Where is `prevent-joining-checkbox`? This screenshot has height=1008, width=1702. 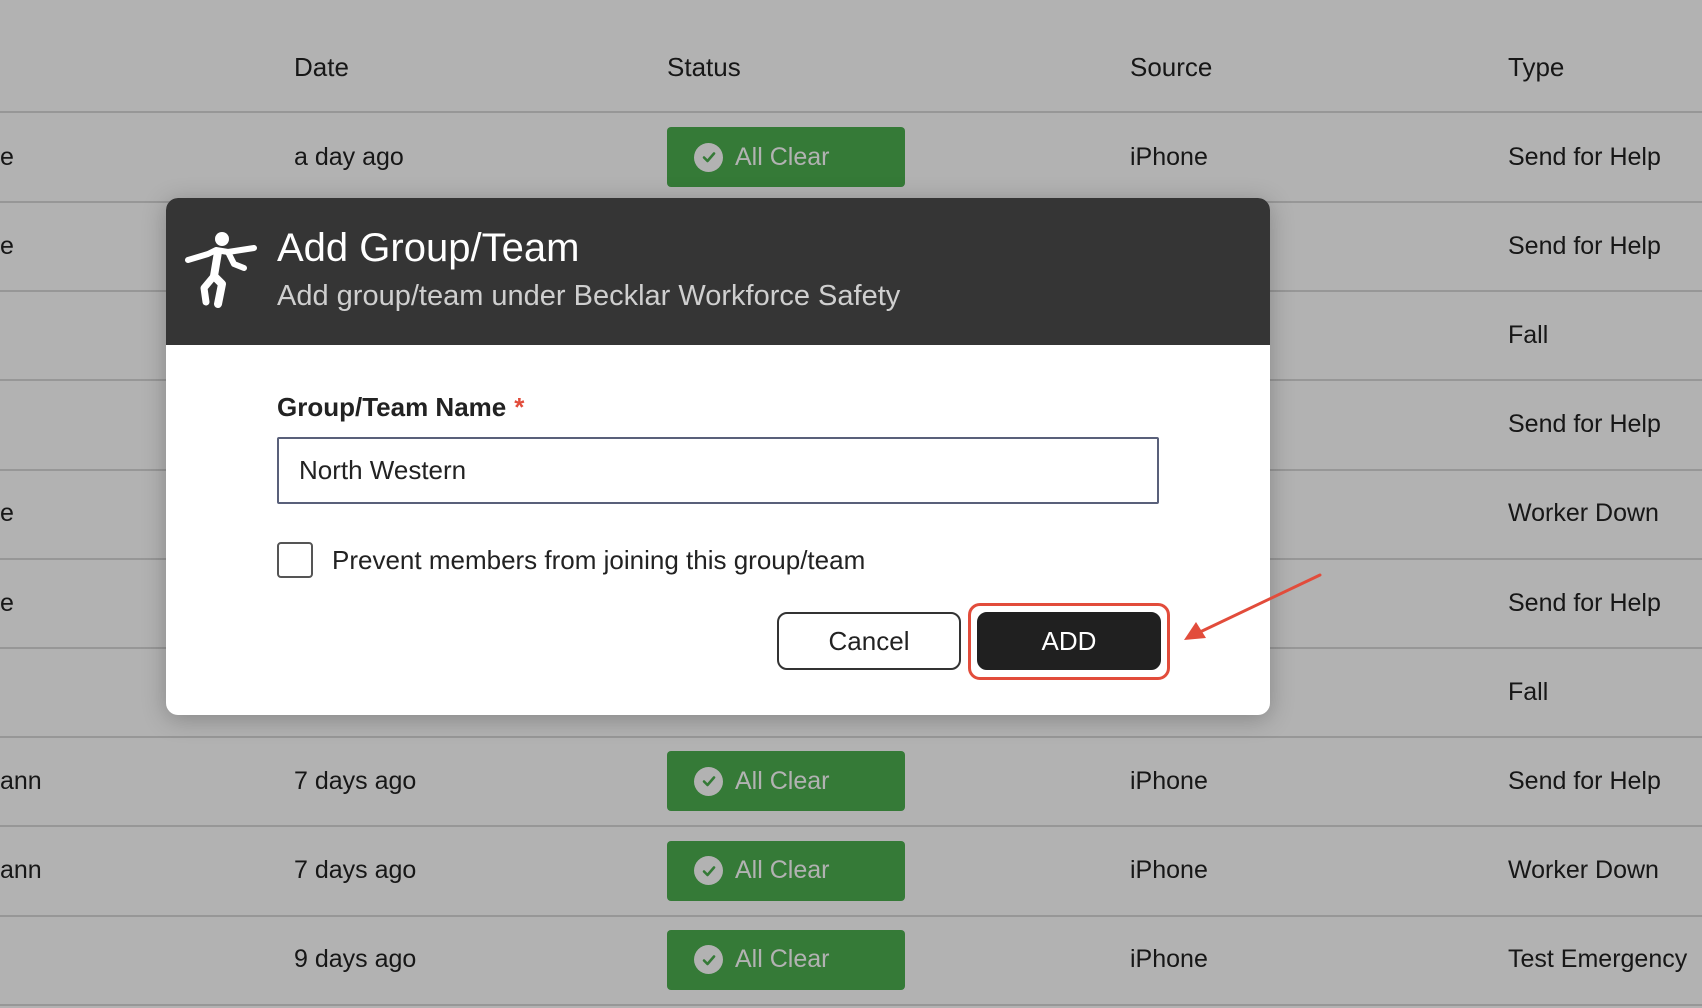
prevent-joining-checkbox is located at coordinates (295, 560).